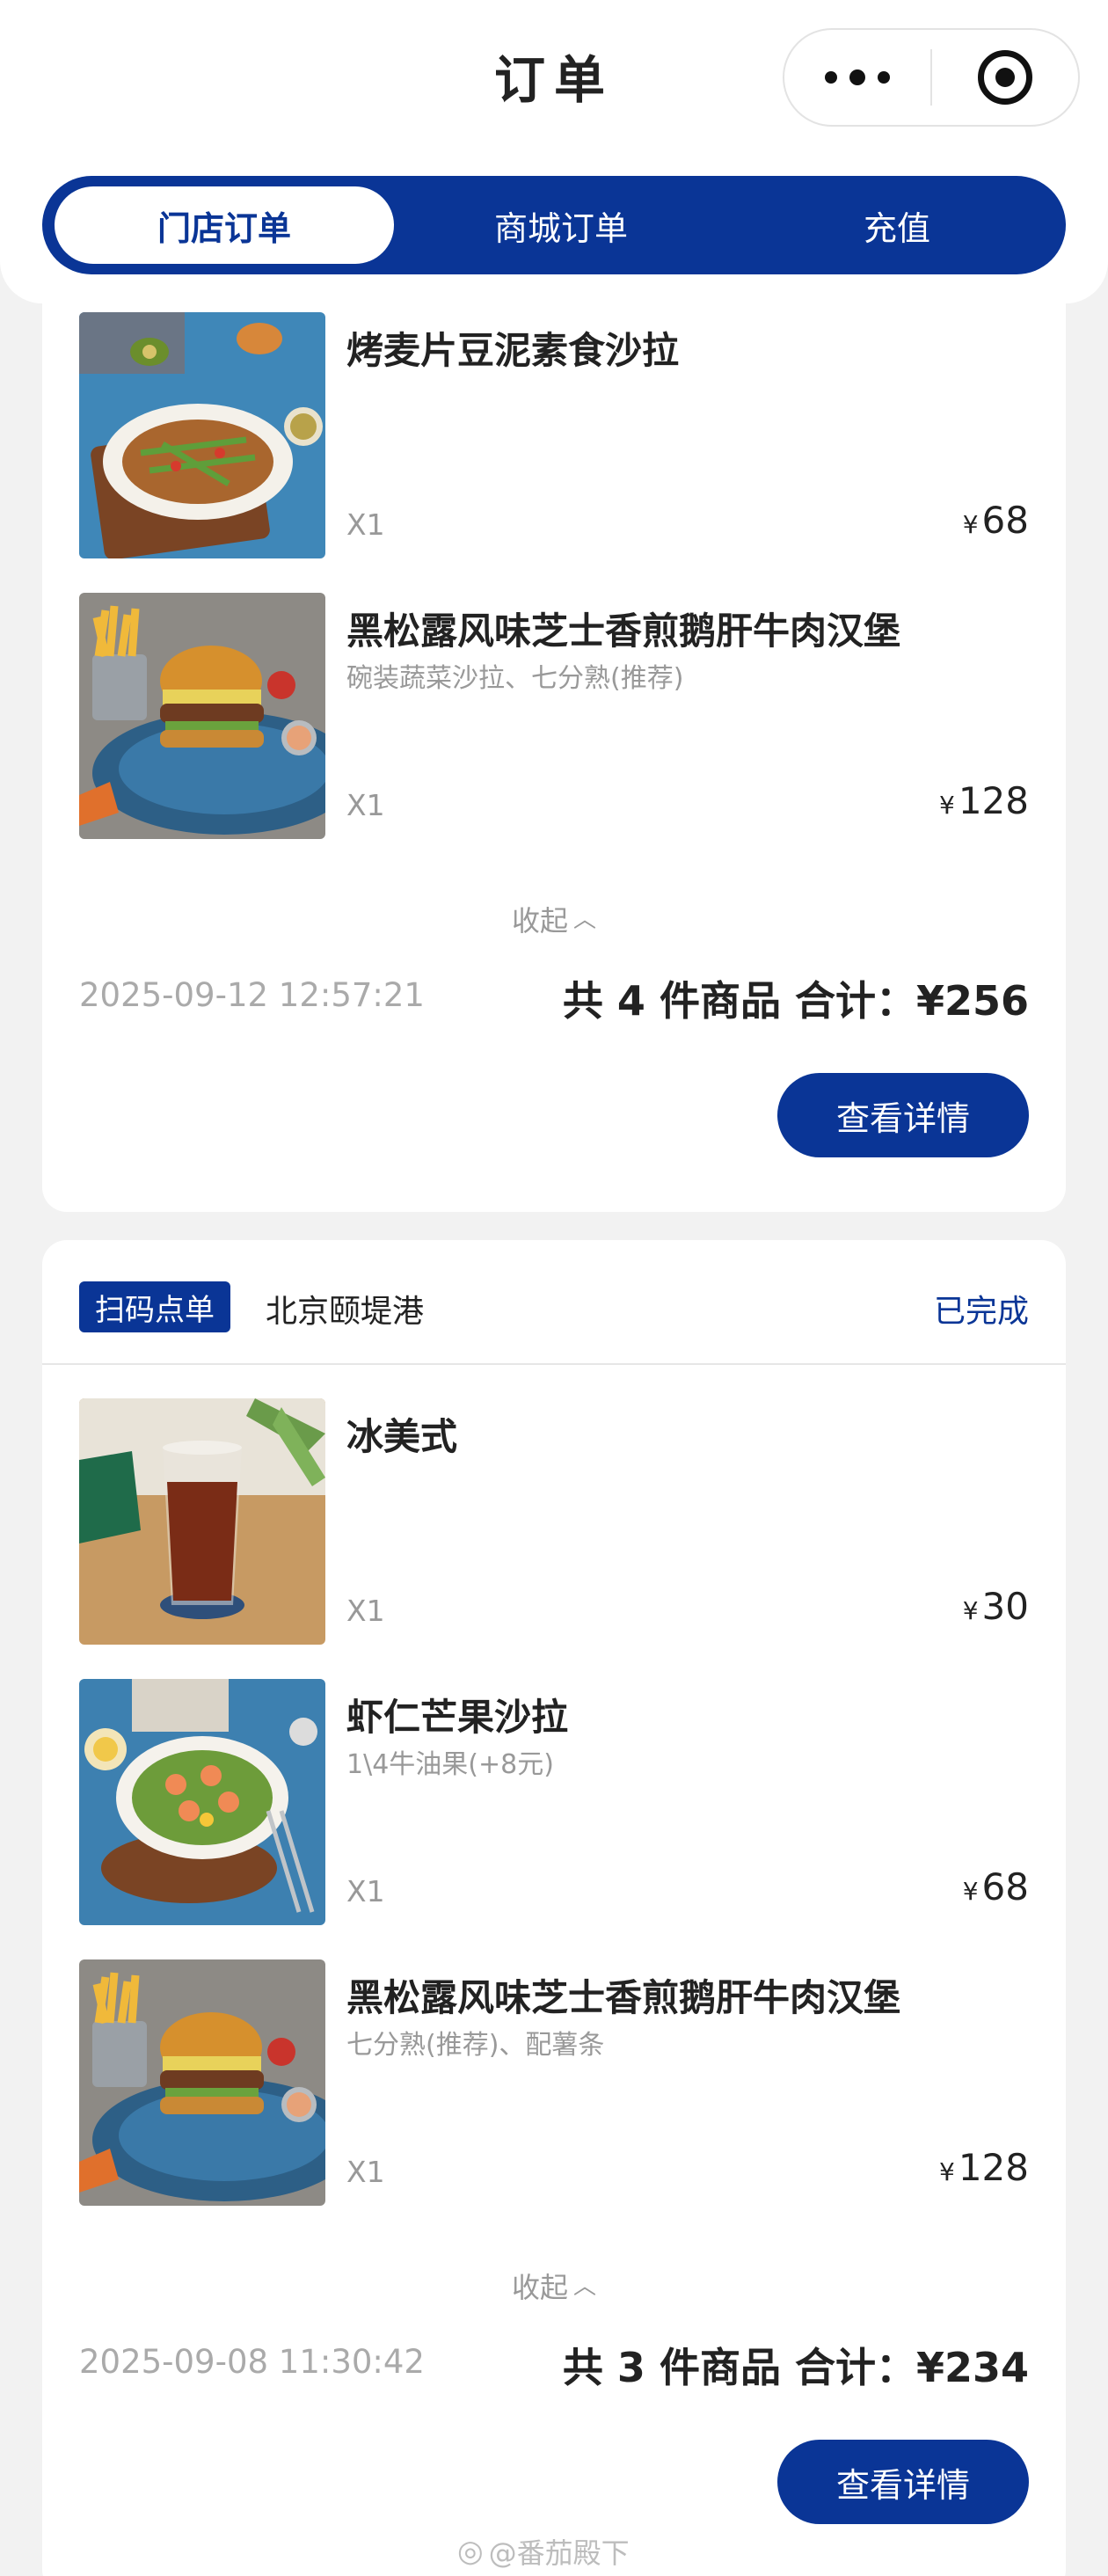 The height and width of the screenshot is (2576, 1108). I want to click on item-price: ¥30, so click(996, 1606).